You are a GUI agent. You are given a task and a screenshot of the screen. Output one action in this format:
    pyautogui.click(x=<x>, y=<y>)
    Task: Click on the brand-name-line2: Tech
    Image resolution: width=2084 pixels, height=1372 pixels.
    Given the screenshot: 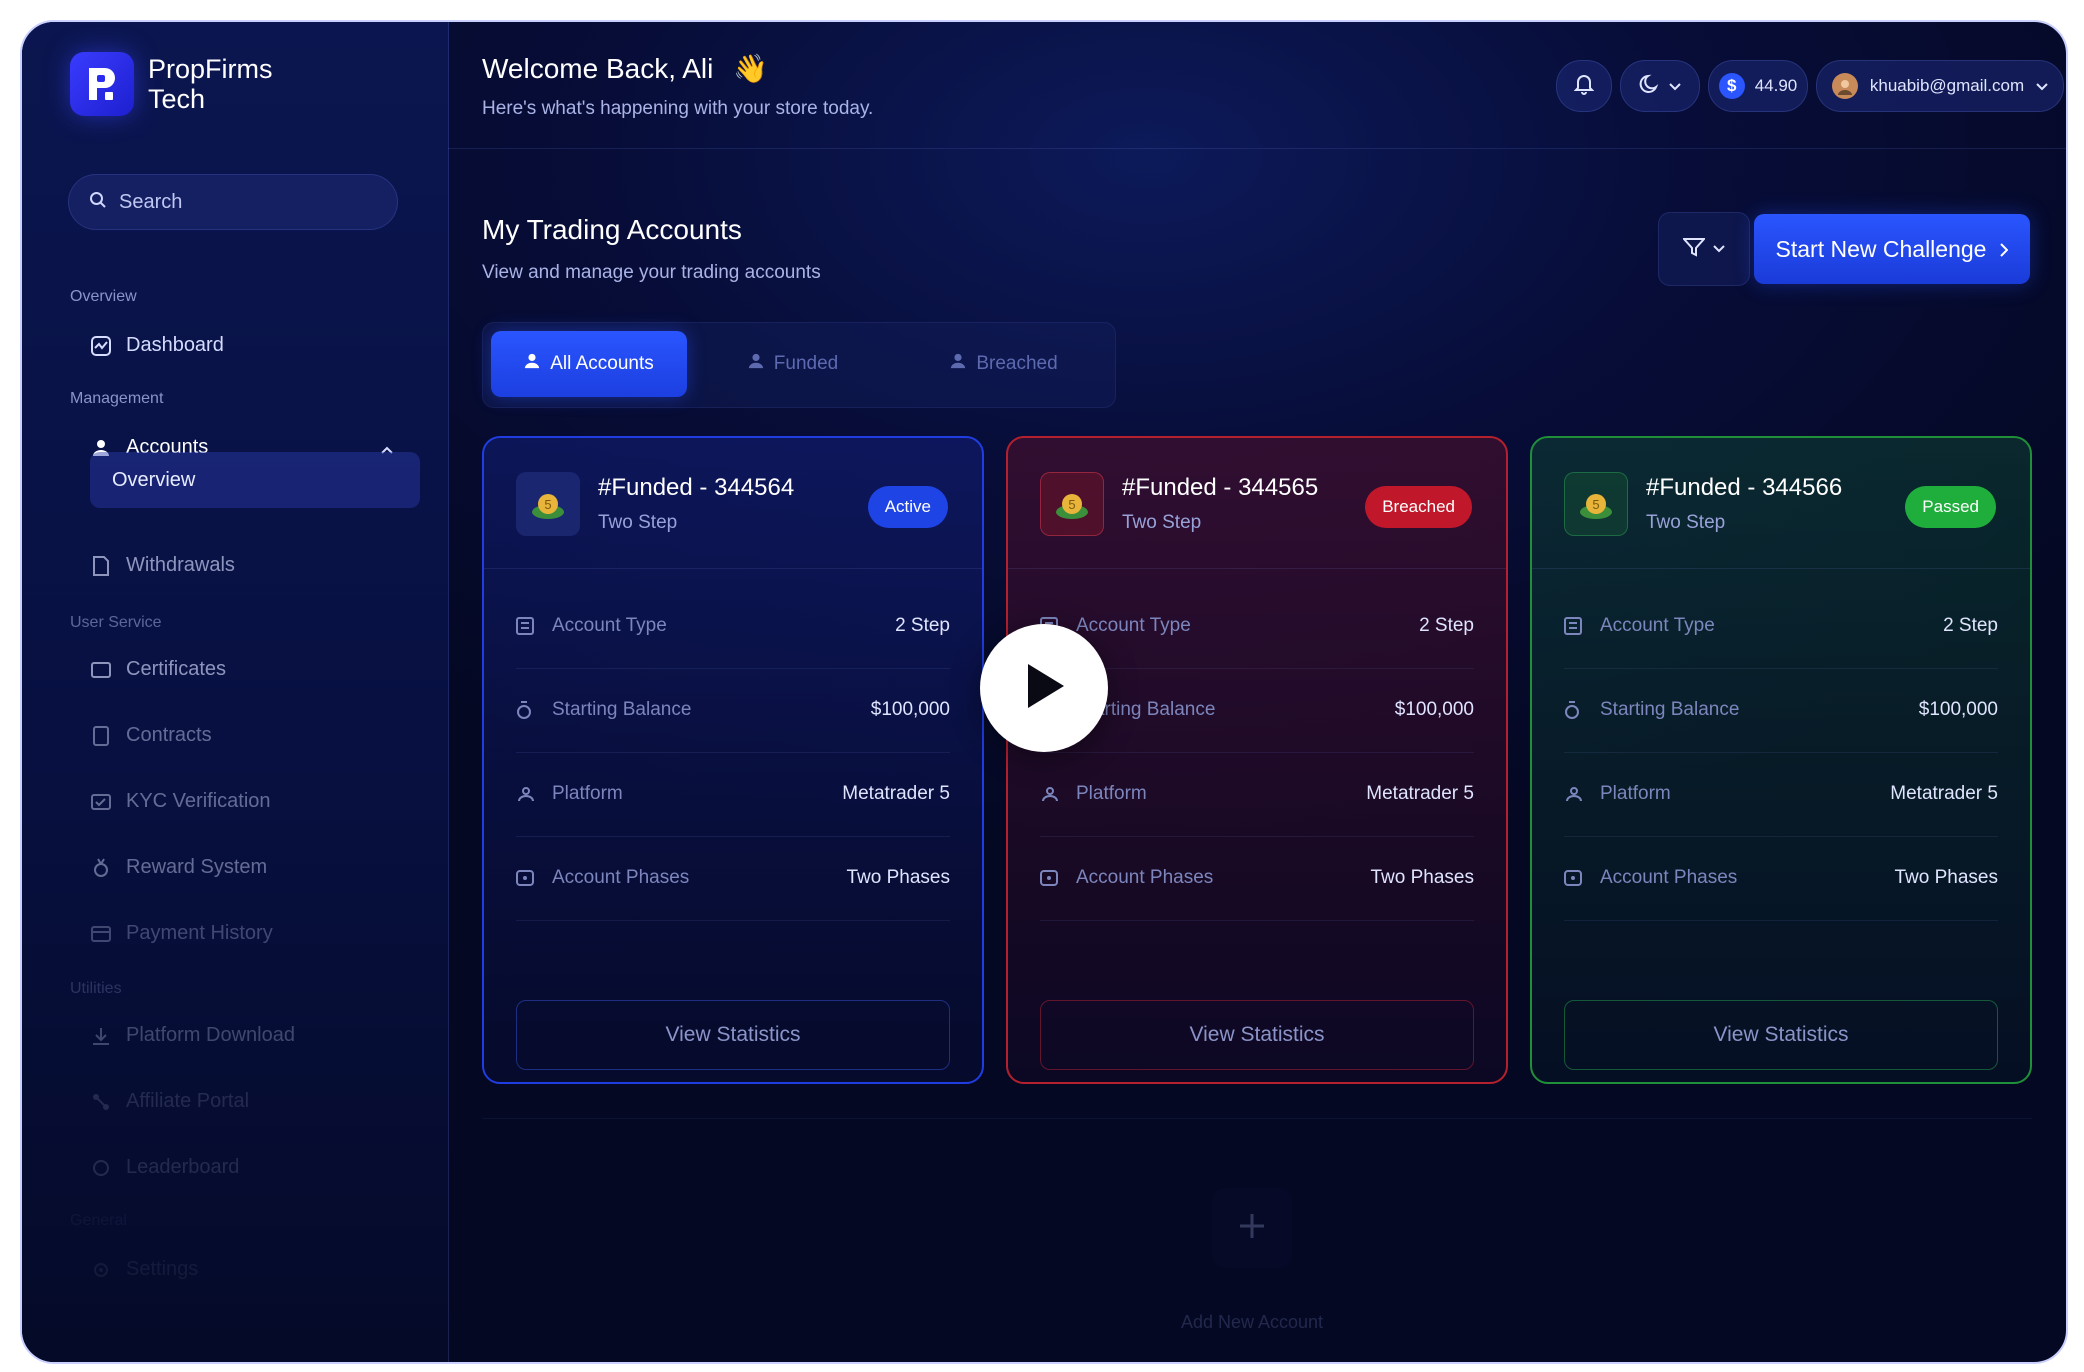 What is the action you would take?
    pyautogui.click(x=177, y=99)
    